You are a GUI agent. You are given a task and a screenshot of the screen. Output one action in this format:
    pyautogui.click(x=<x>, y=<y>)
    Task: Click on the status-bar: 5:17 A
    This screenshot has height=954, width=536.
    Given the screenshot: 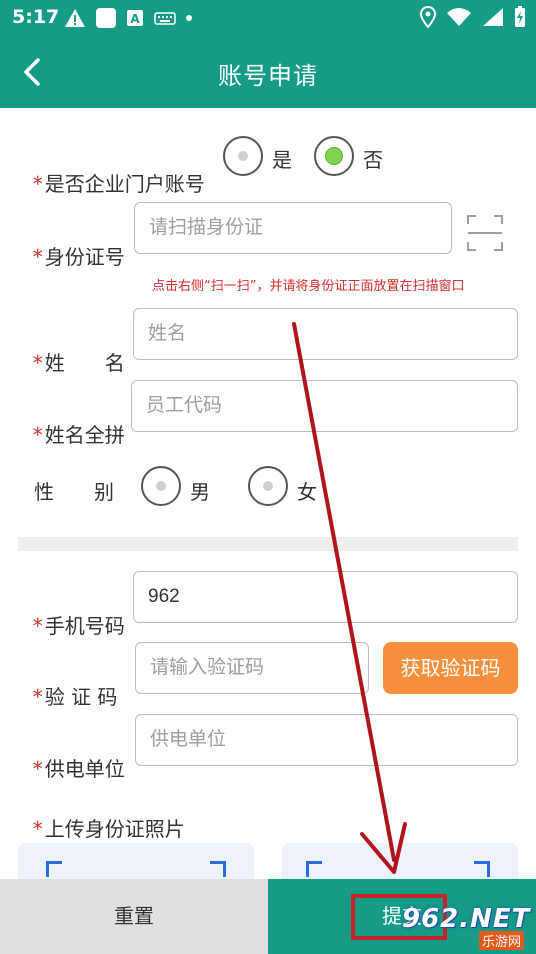 What is the action you would take?
    pyautogui.click(x=268, y=18)
    